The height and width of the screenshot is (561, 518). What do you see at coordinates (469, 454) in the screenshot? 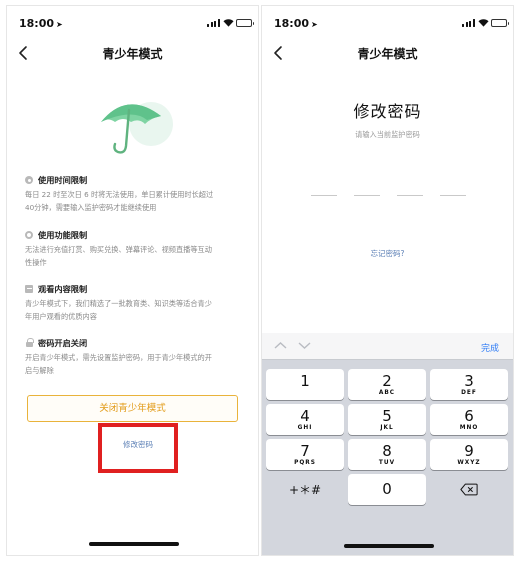
I see `key-9: 9 WXYZ` at bounding box center [469, 454].